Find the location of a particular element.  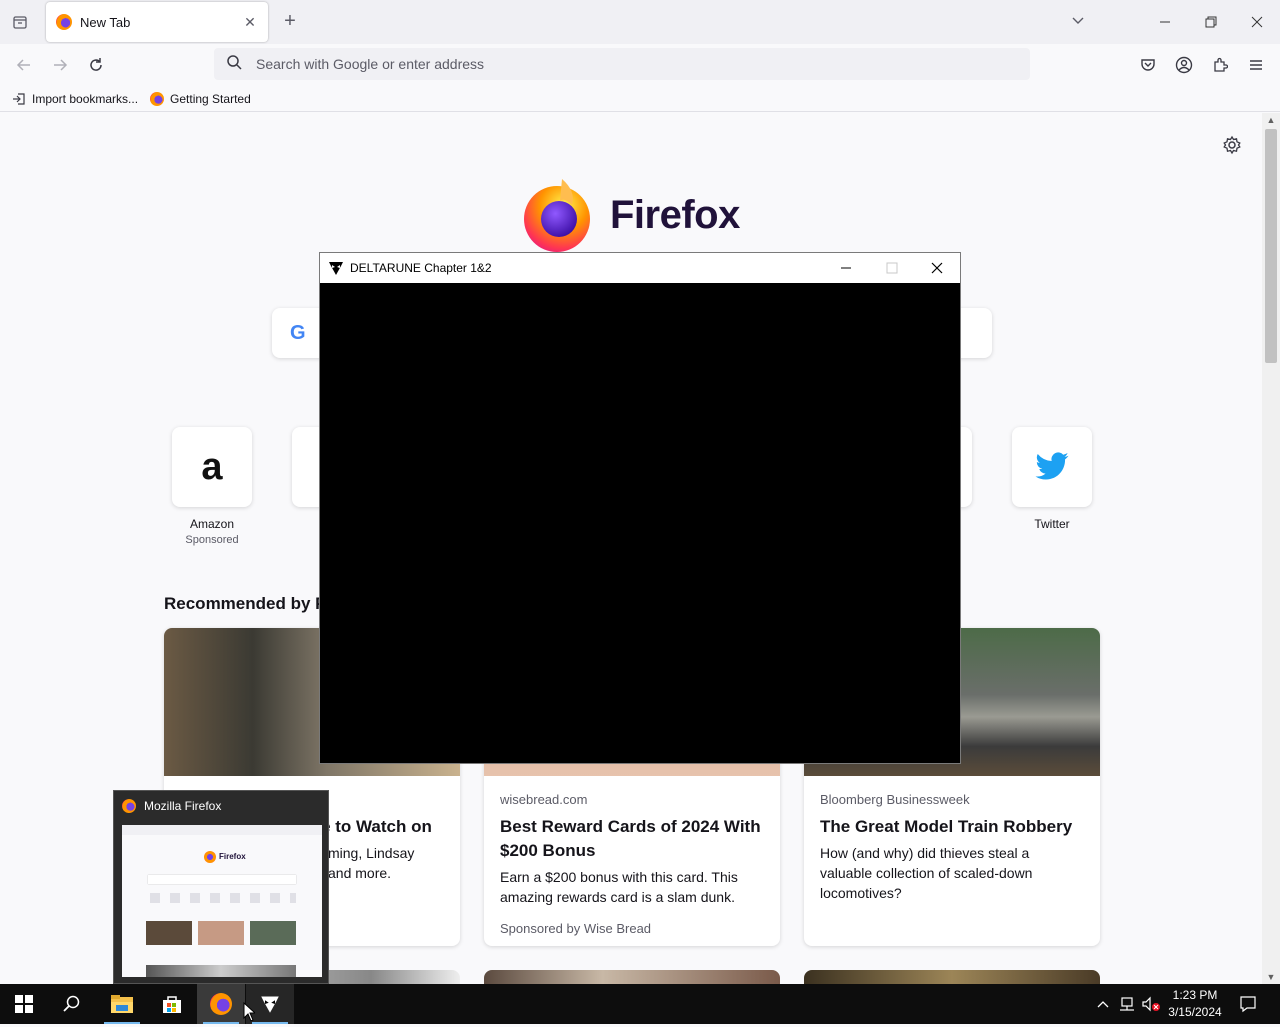

clock-time: 1:23 PM is located at coordinates (1195, 995).